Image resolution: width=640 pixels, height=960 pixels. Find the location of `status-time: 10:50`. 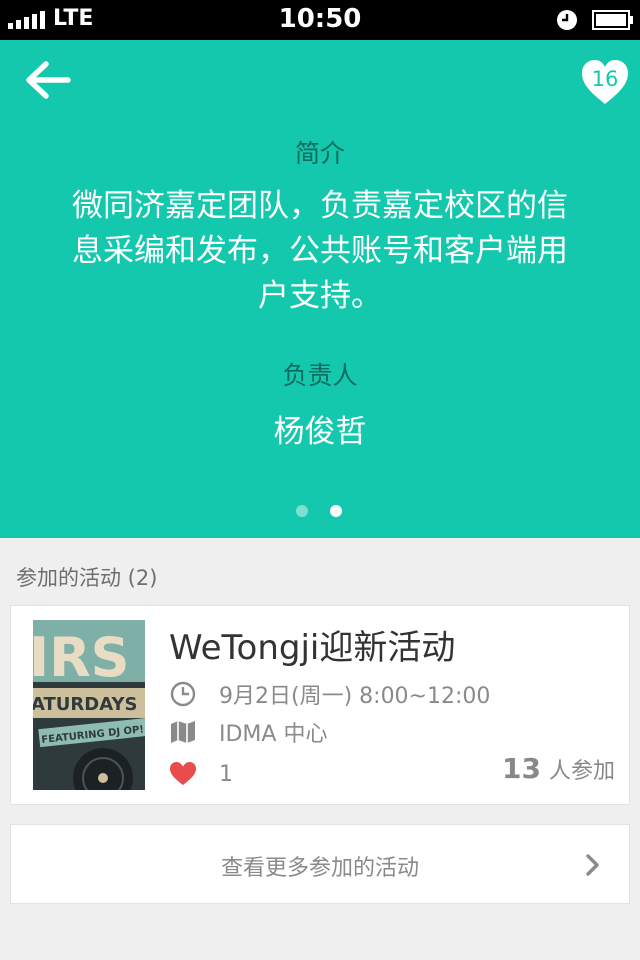

status-time: 10:50 is located at coordinates (320, 19).